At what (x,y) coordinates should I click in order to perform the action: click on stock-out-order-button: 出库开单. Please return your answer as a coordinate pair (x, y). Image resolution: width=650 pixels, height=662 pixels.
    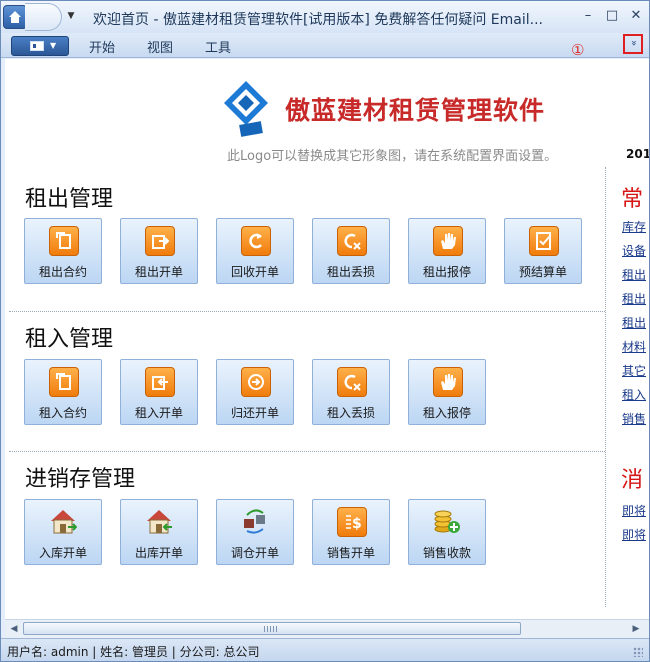
    Looking at the image, I should click on (159, 532).